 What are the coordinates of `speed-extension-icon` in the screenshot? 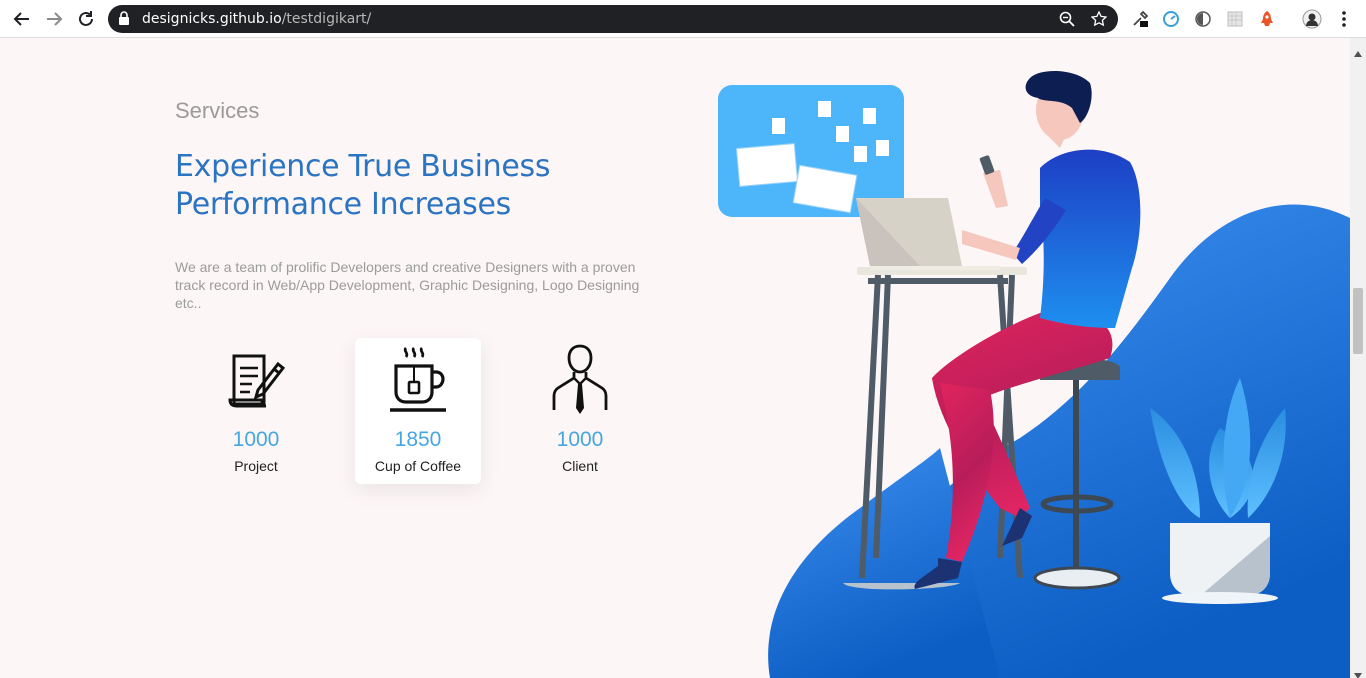 It's located at (1171, 19).